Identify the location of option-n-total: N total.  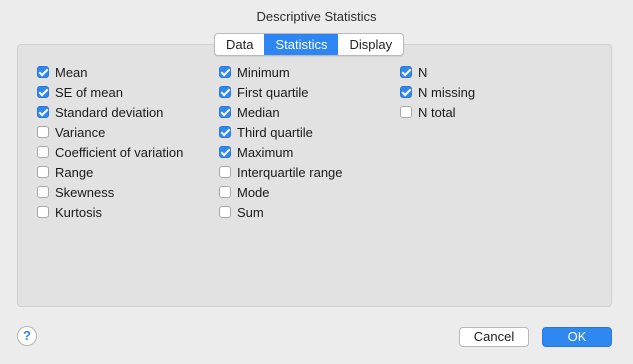
(437, 112).